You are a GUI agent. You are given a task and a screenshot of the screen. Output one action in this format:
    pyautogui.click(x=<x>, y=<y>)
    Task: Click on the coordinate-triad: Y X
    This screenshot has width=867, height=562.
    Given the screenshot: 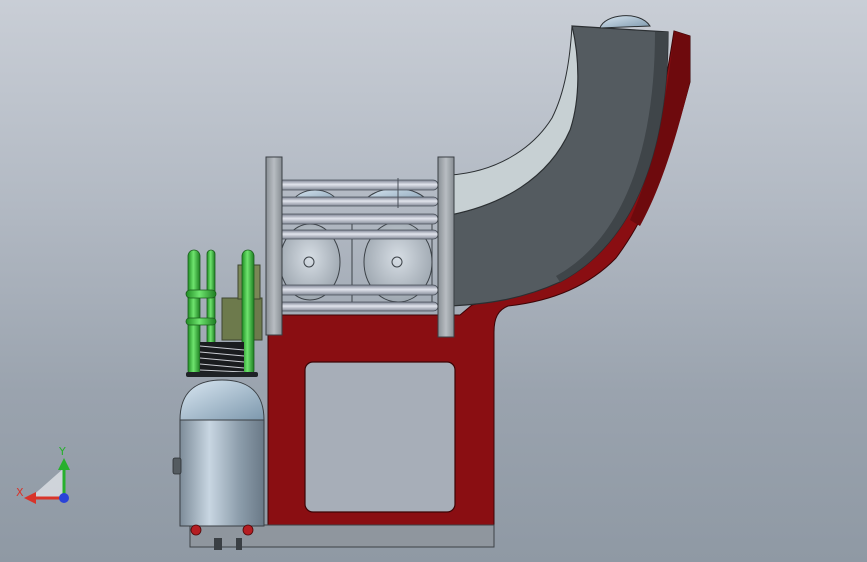 What is the action you would take?
    pyautogui.click(x=43, y=474)
    